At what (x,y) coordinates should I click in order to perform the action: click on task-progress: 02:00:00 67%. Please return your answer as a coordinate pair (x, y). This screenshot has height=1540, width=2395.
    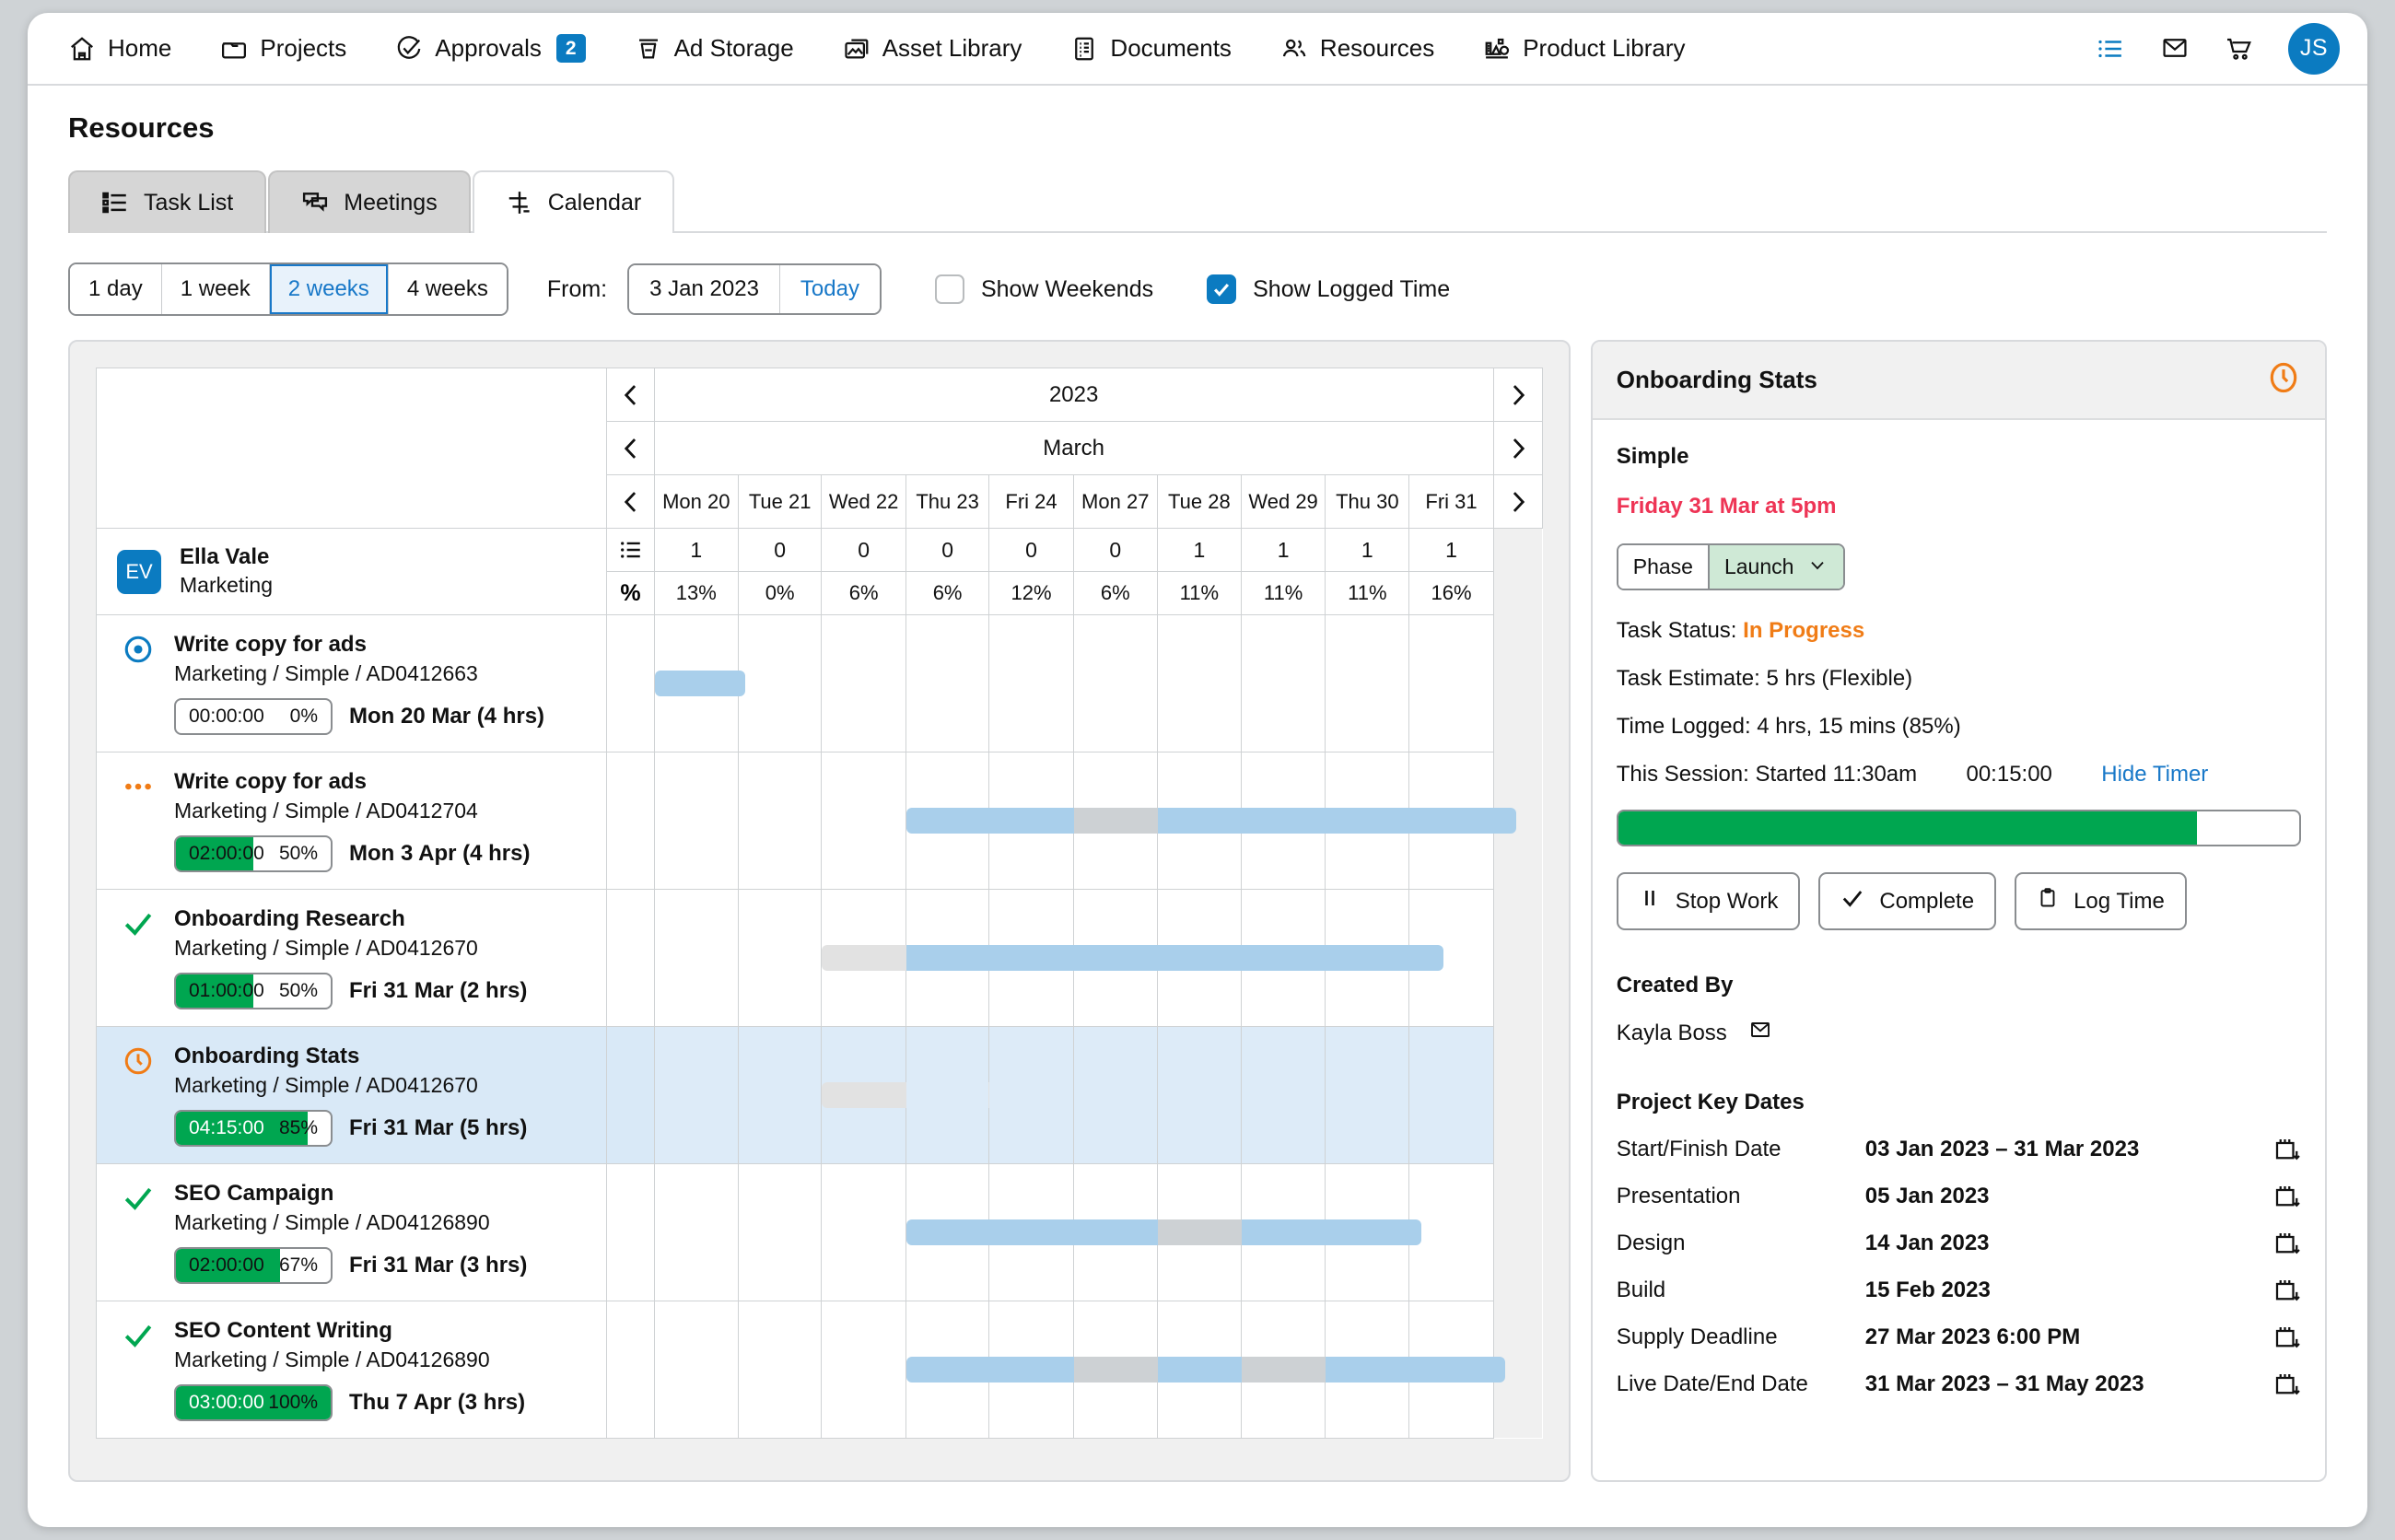
    Looking at the image, I should click on (253, 1265).